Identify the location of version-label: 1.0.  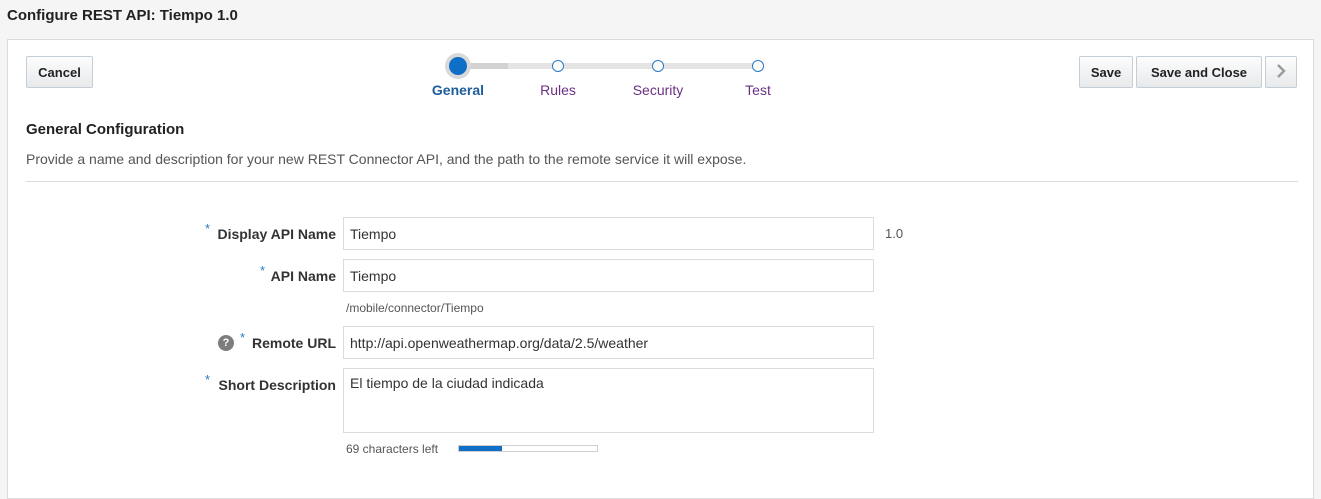
(894, 233).